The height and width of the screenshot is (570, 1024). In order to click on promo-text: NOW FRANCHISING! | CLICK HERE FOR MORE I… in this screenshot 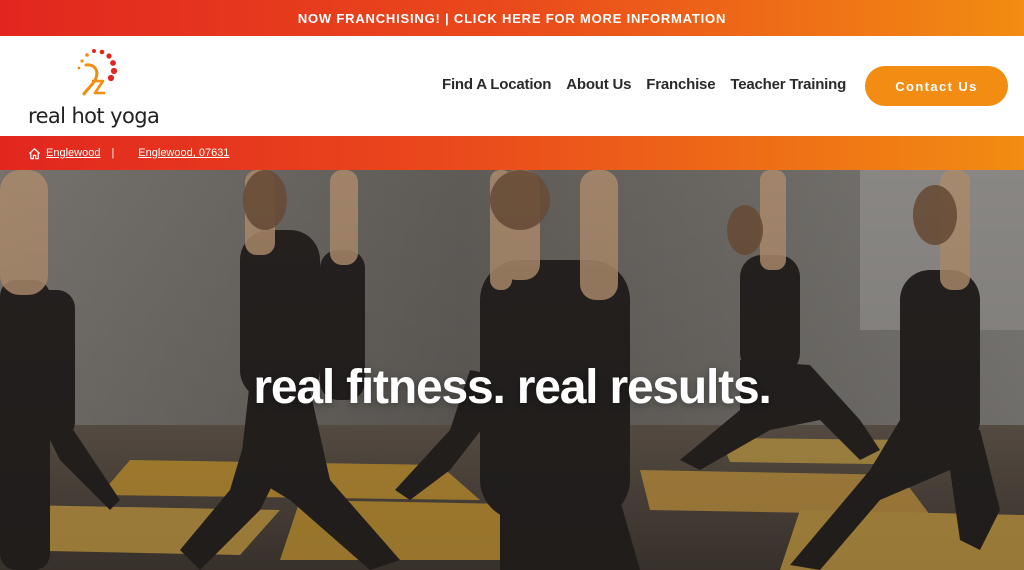, I will do `click(512, 18)`.